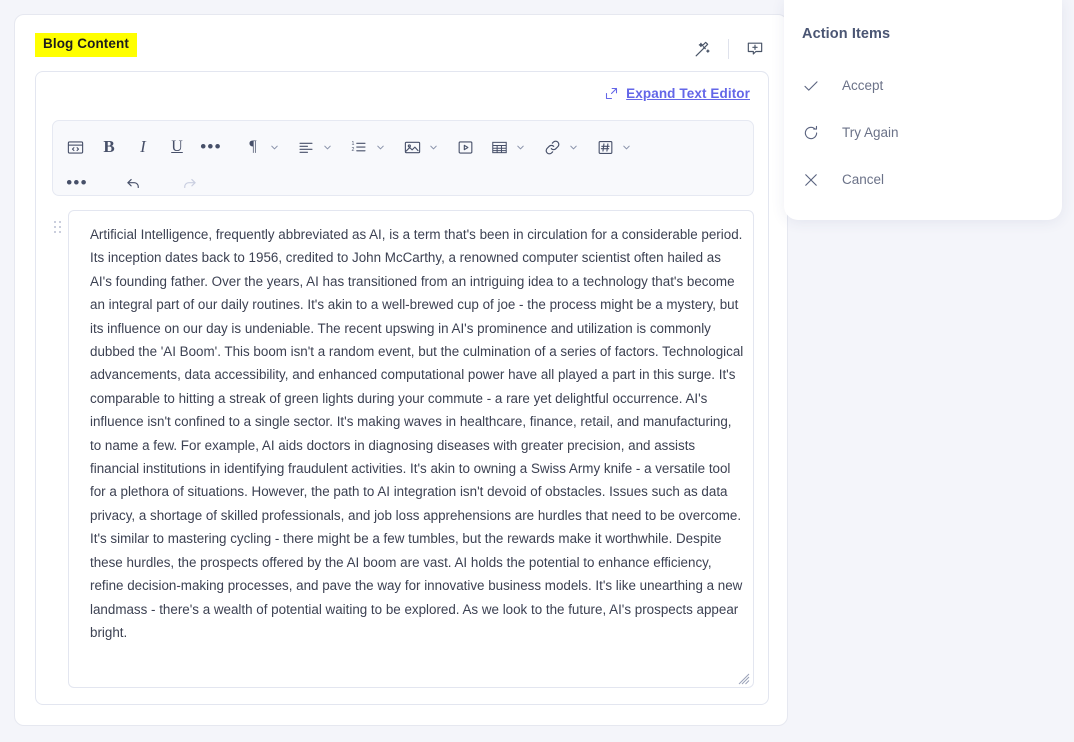 Image resolution: width=1074 pixels, height=742 pixels. What do you see at coordinates (253, 146) in the screenshot?
I see `paragraph-style-icon: ¶` at bounding box center [253, 146].